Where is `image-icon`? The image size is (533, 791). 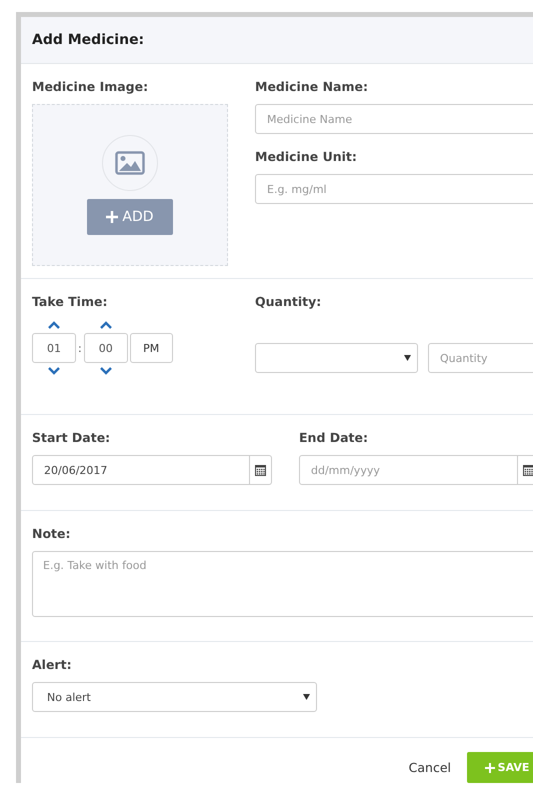 image-icon is located at coordinates (130, 163).